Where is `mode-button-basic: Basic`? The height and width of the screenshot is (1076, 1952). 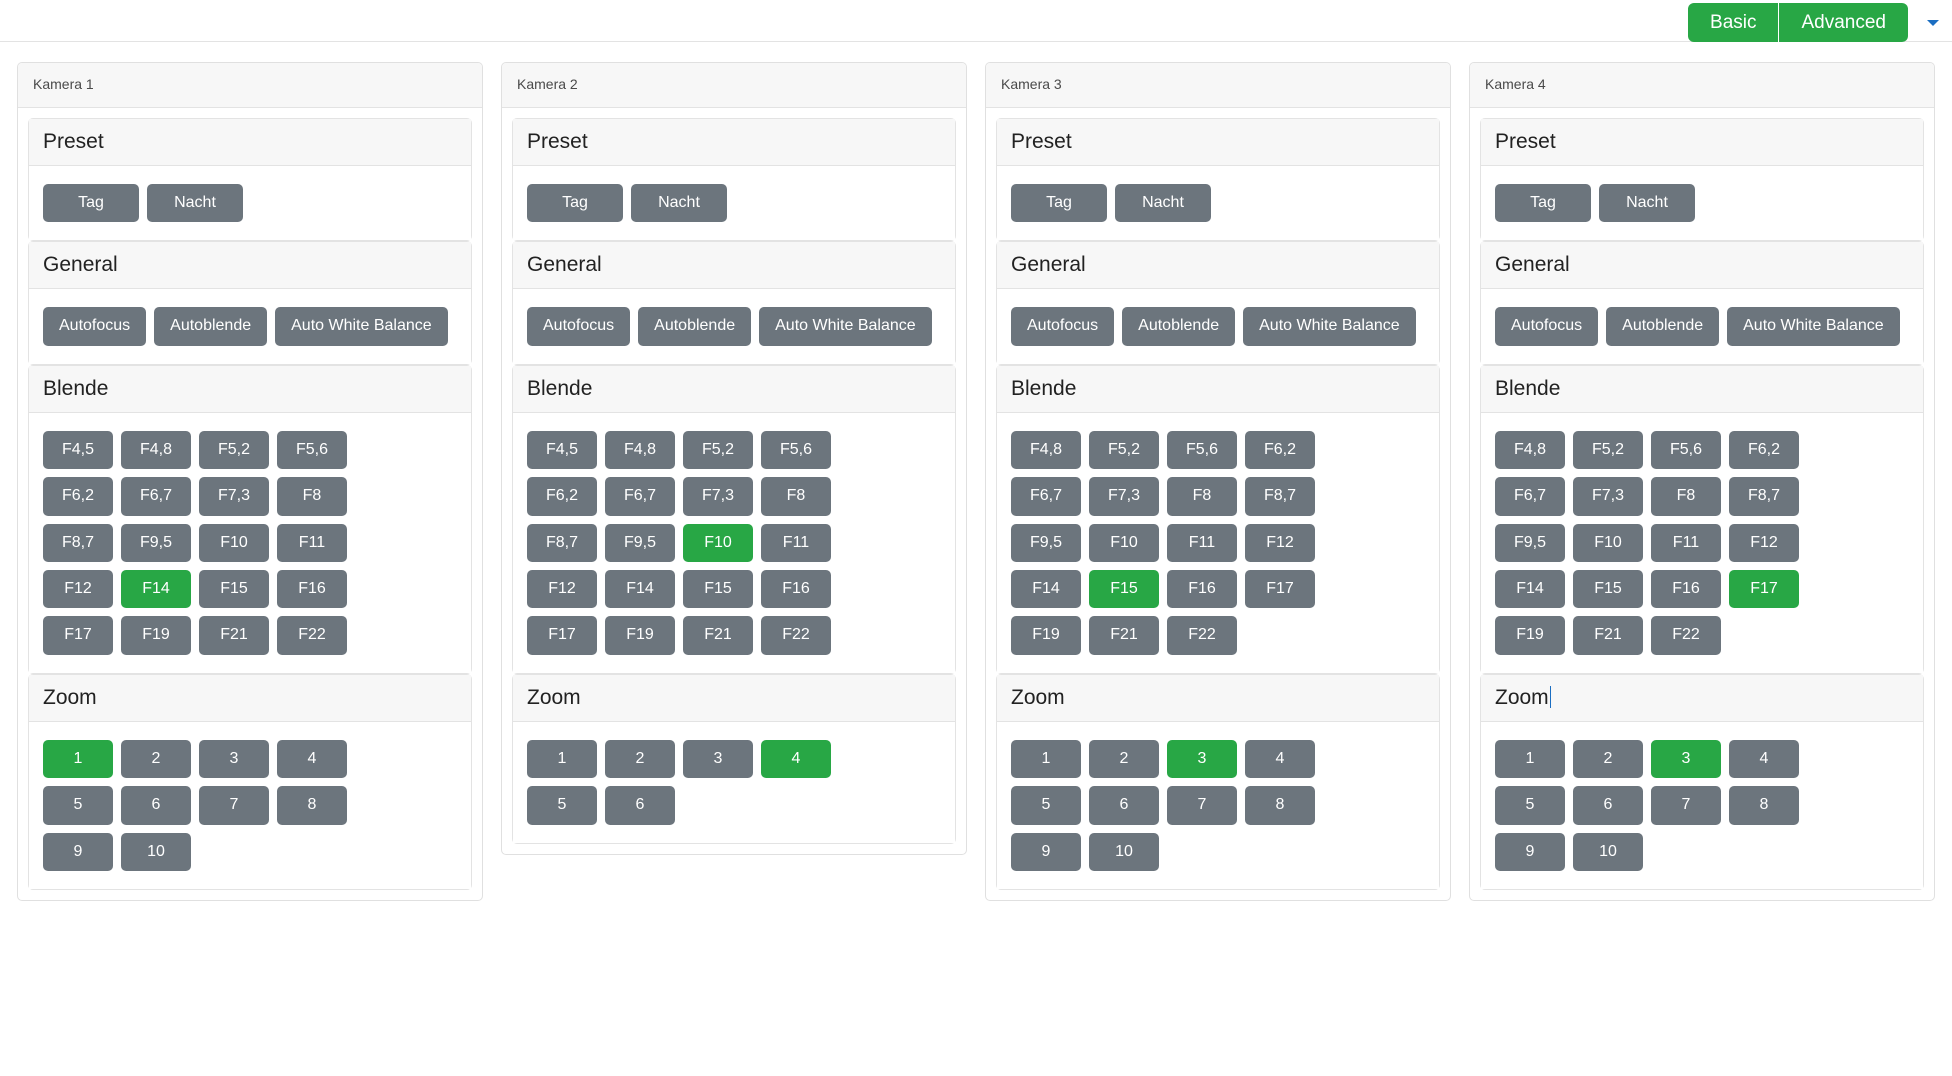 mode-button-basic: Basic is located at coordinates (1733, 22).